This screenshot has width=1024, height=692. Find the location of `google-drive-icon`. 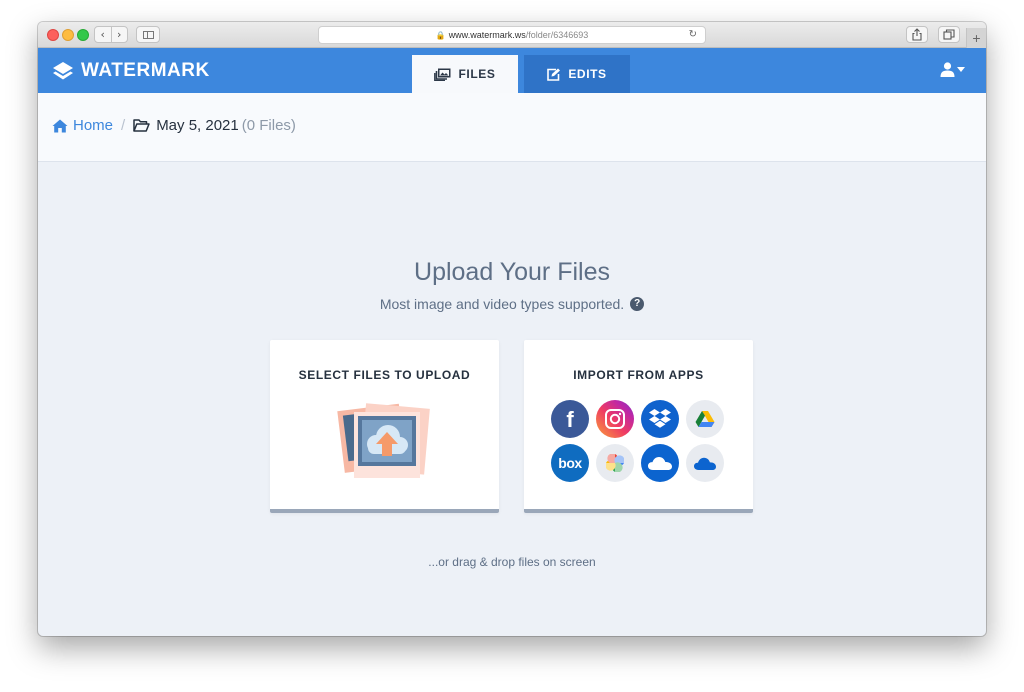

google-drive-icon is located at coordinates (705, 419).